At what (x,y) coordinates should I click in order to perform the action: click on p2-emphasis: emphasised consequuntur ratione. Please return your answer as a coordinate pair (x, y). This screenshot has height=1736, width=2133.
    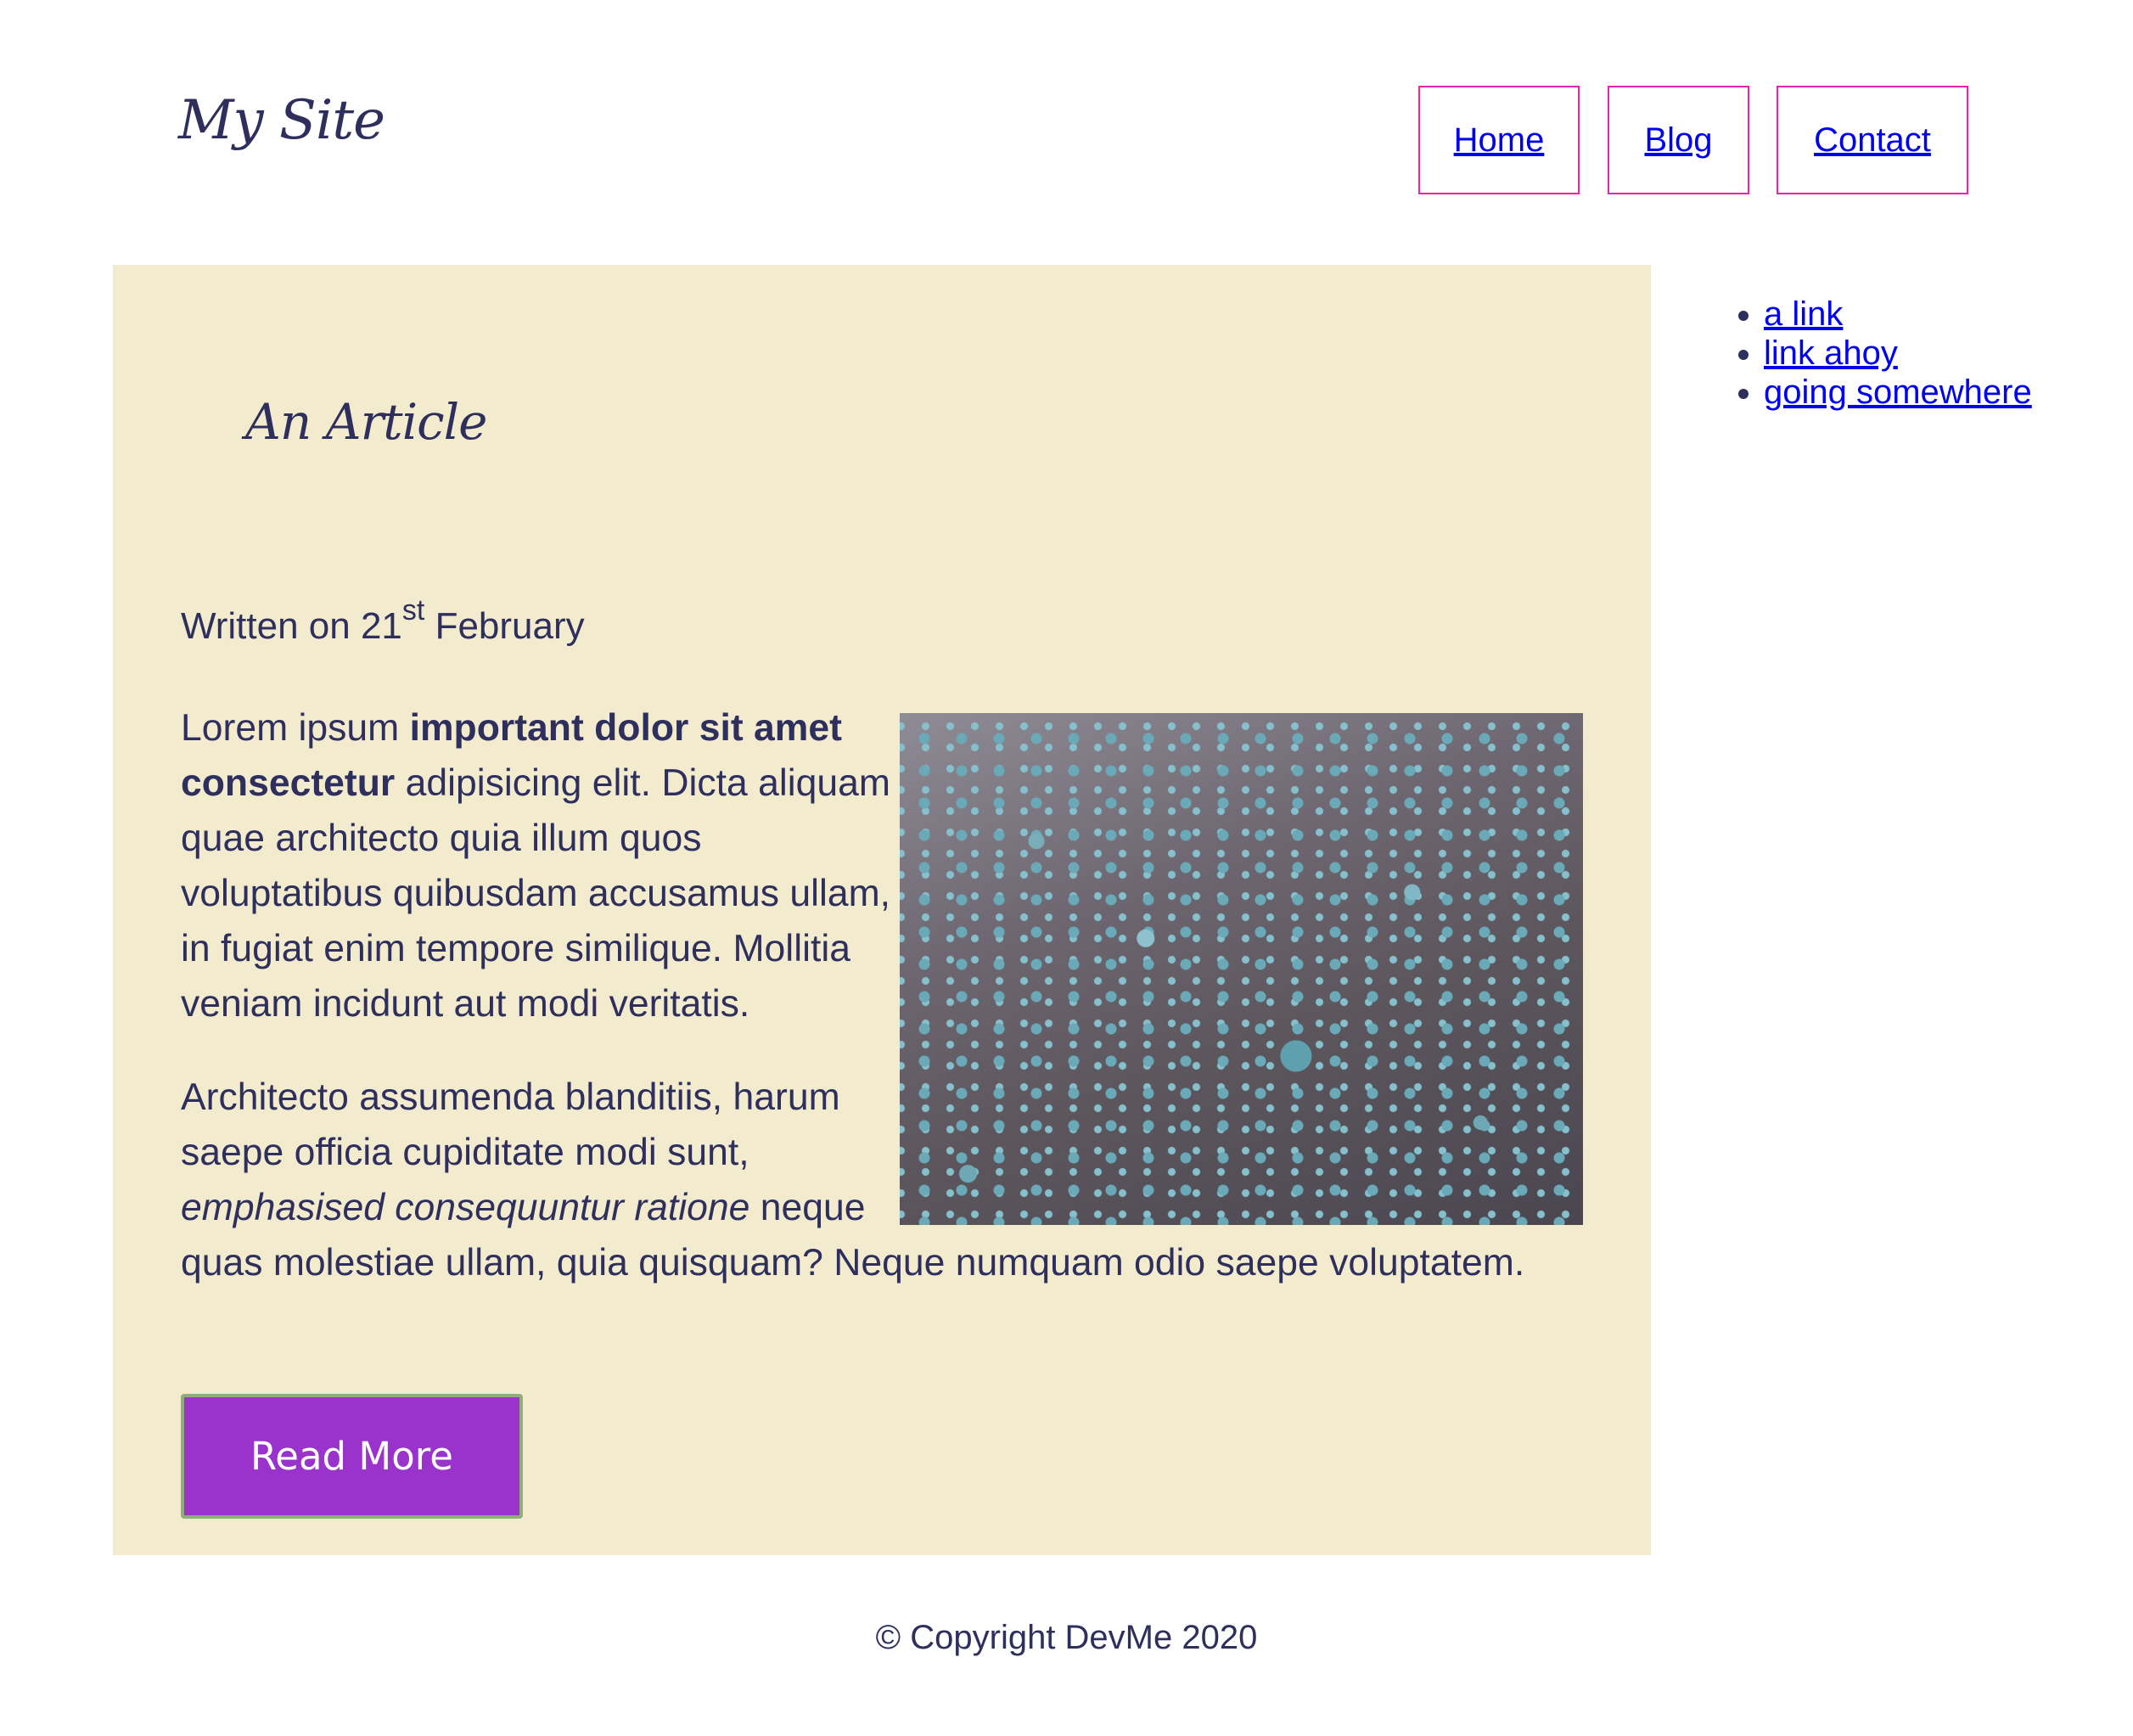
    Looking at the image, I should click on (465, 1207).